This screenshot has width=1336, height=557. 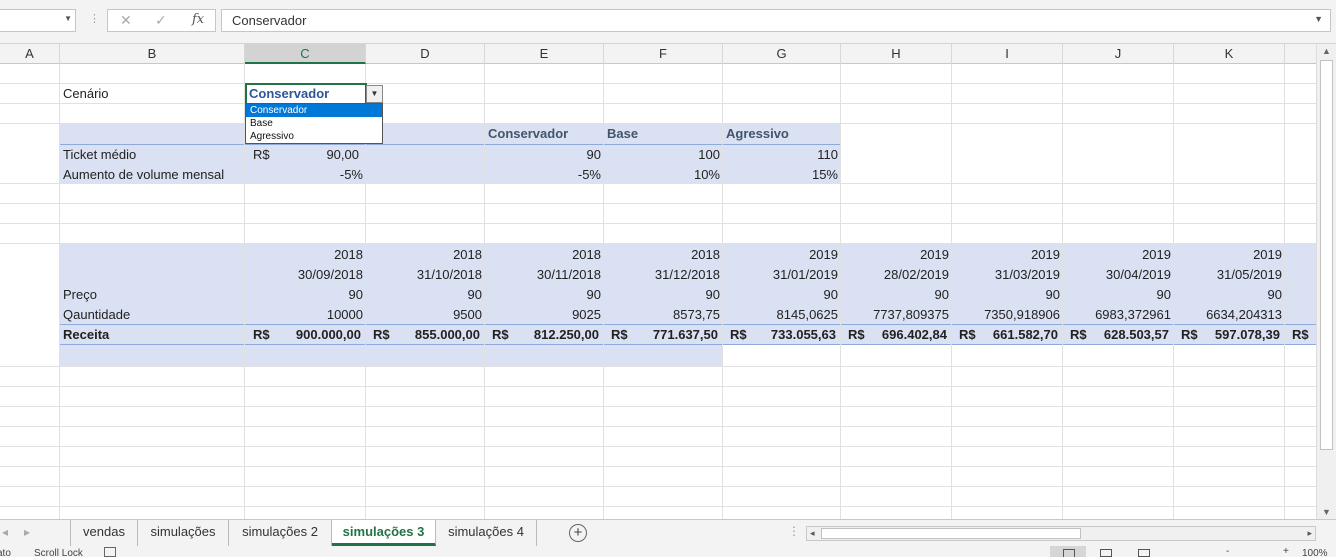 What do you see at coordinates (384, 533) in the screenshot?
I see `tab-simulacoes-3: simulações 3` at bounding box center [384, 533].